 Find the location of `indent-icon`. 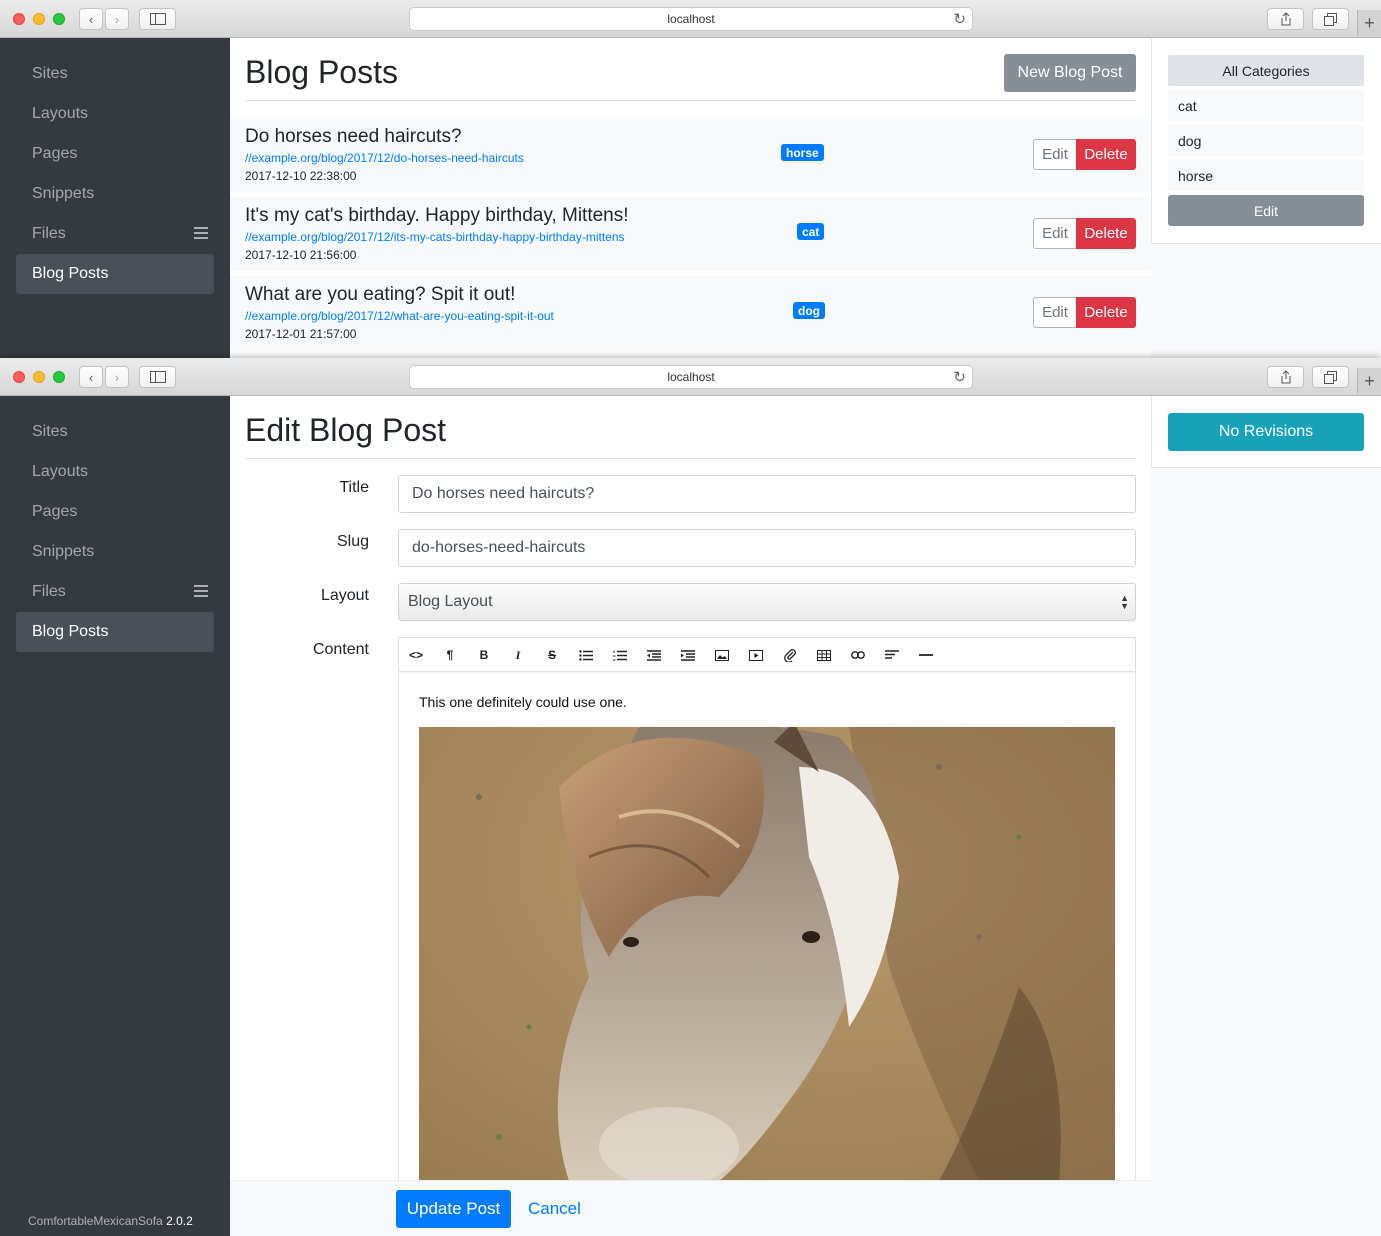

indent-icon is located at coordinates (688, 655).